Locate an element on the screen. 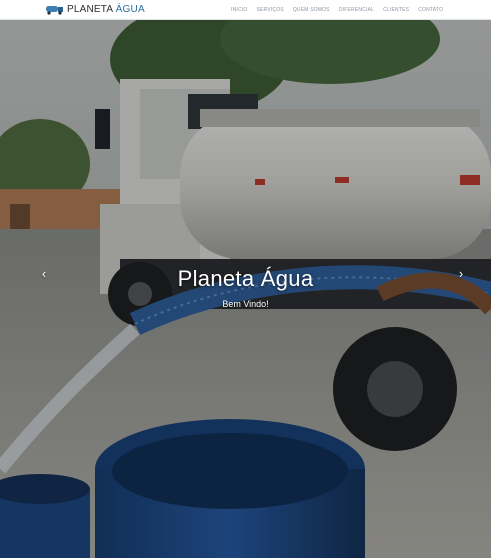 This screenshot has width=491, height=558. carousel-prev-button: ‹ is located at coordinates (44, 274).